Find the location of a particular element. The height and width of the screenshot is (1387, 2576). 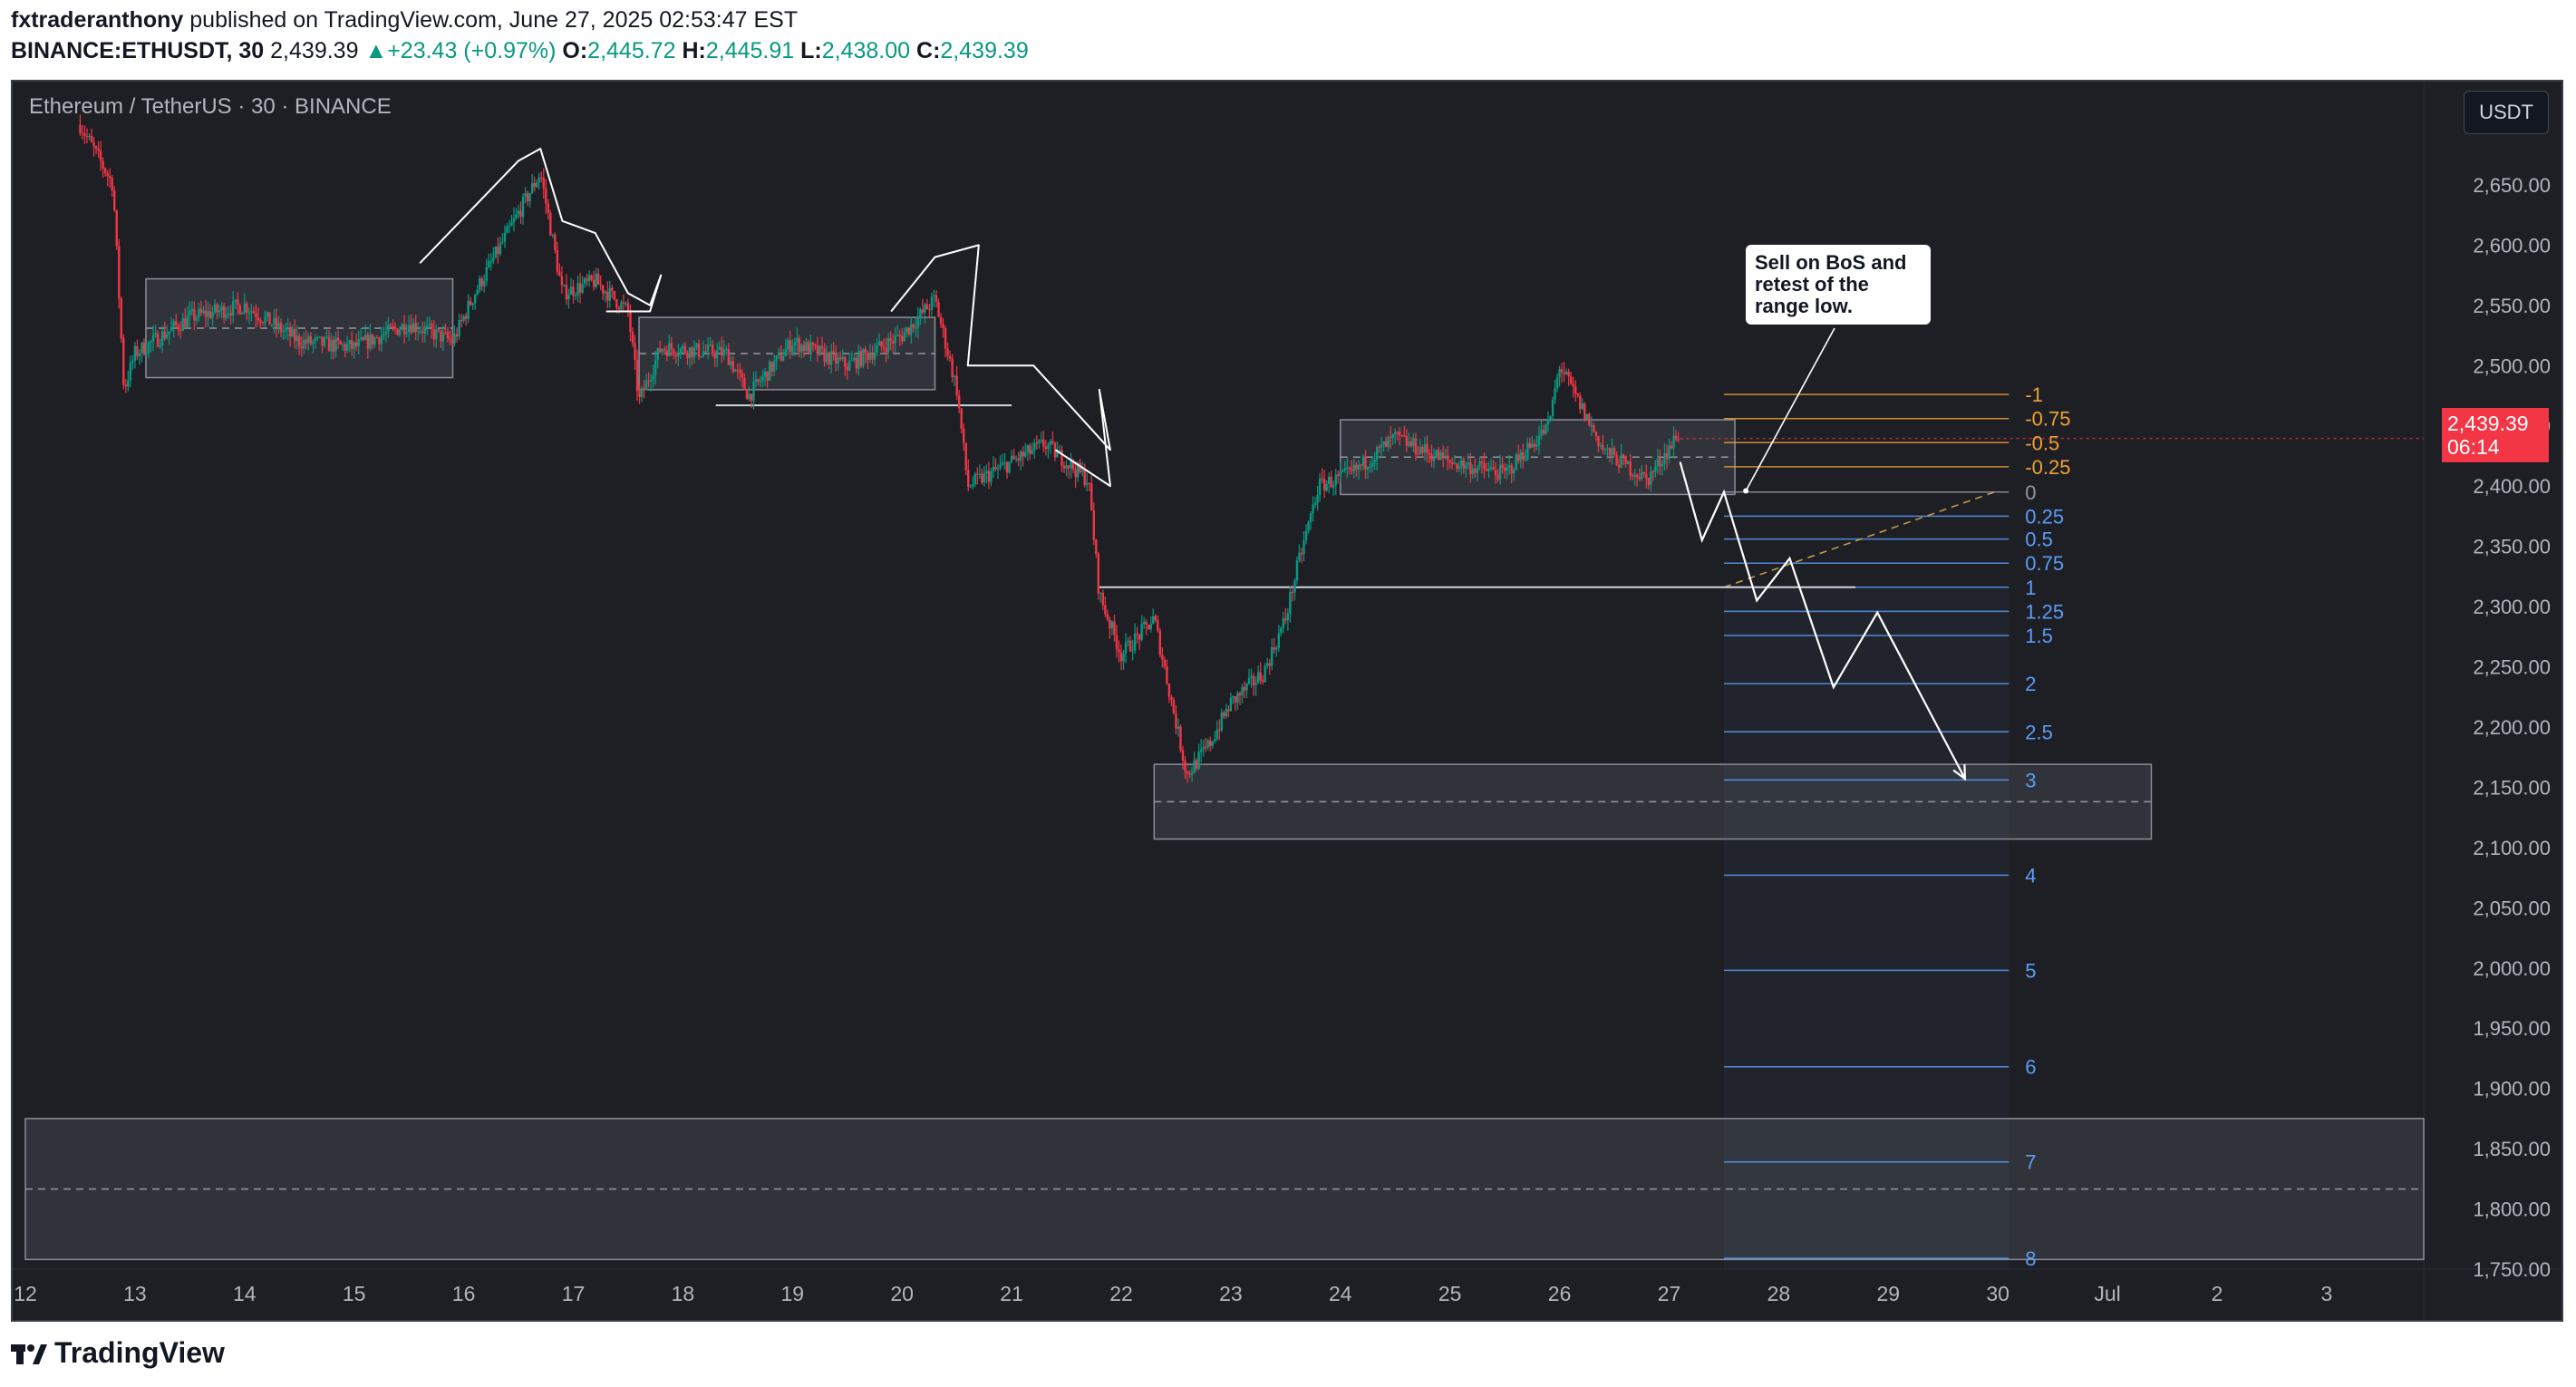

currency-button: USDT is located at coordinates (2506, 113).